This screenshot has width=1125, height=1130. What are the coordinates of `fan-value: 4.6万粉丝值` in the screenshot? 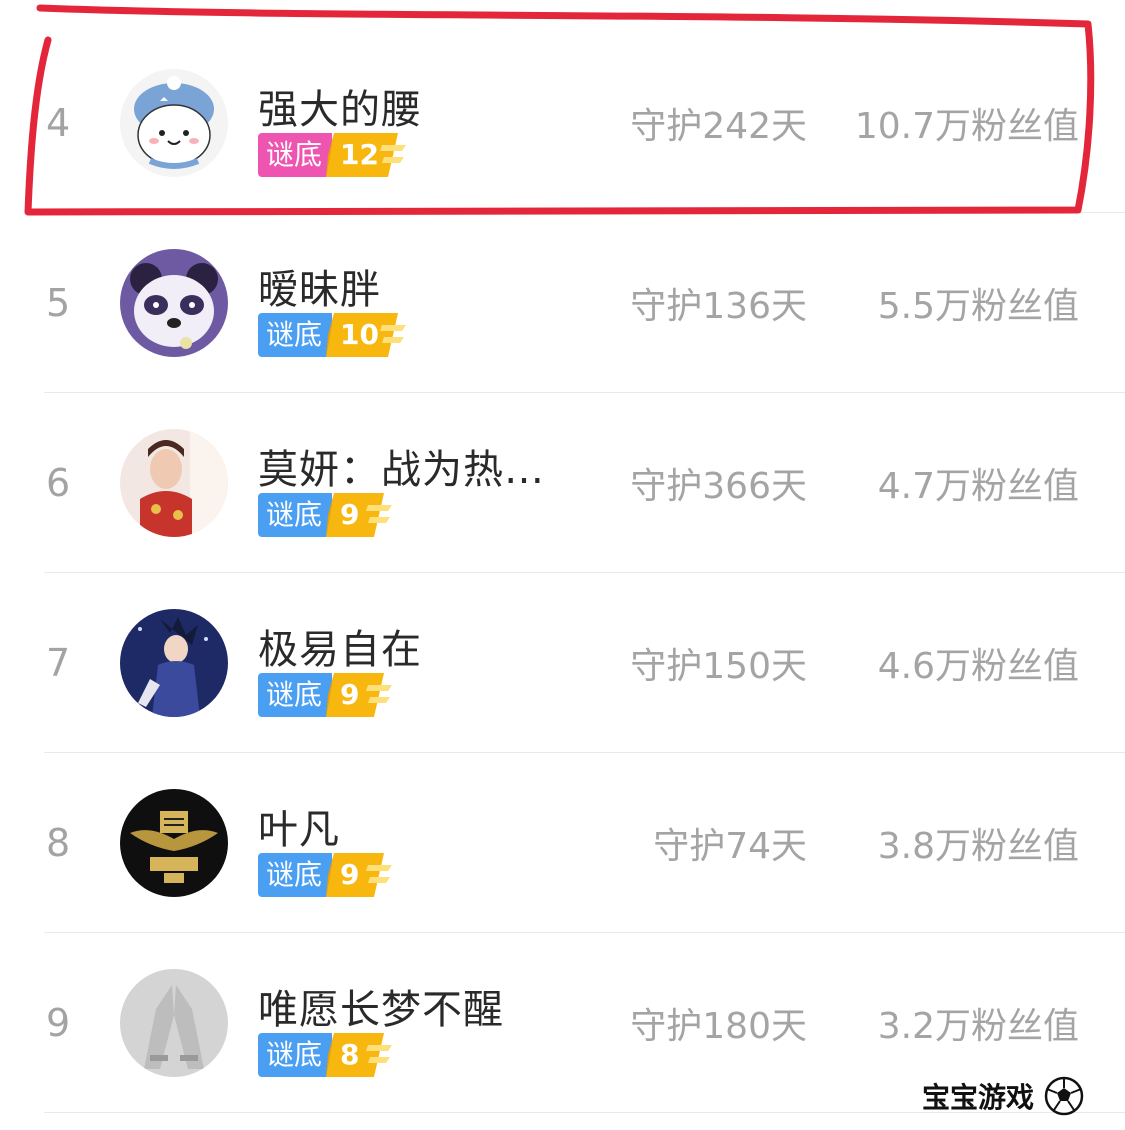 It's located at (978, 666).